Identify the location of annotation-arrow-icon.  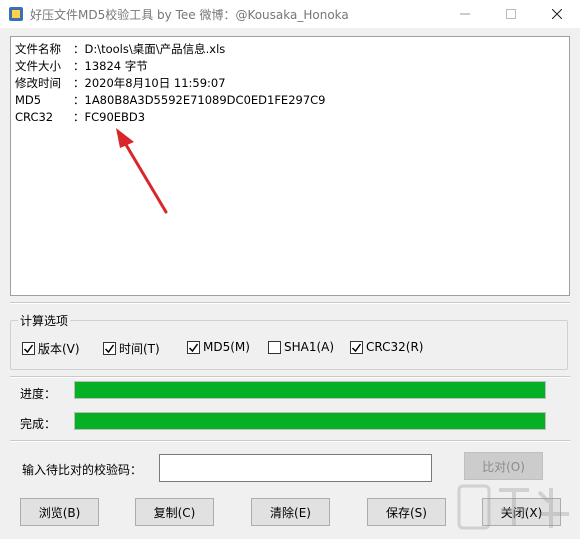
(142, 171).